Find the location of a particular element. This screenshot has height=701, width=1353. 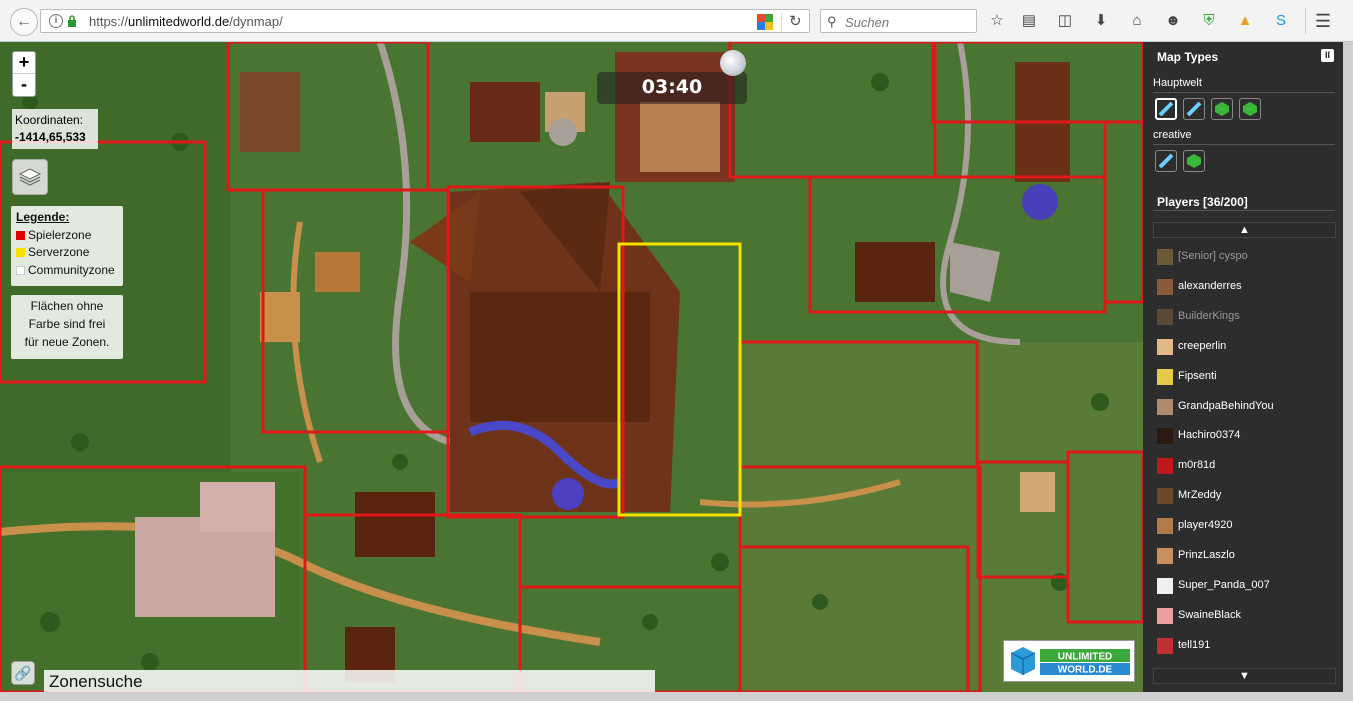

player-row: MrZeddy is located at coordinates (1247, 496).